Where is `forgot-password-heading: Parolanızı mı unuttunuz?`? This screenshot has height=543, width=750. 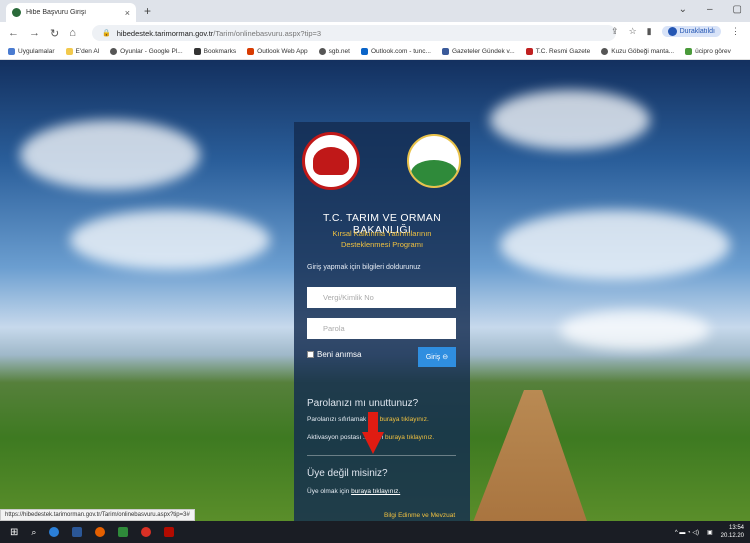
forgot-password-heading: Parolanızı mı unuttunuz? is located at coordinates (363, 403).